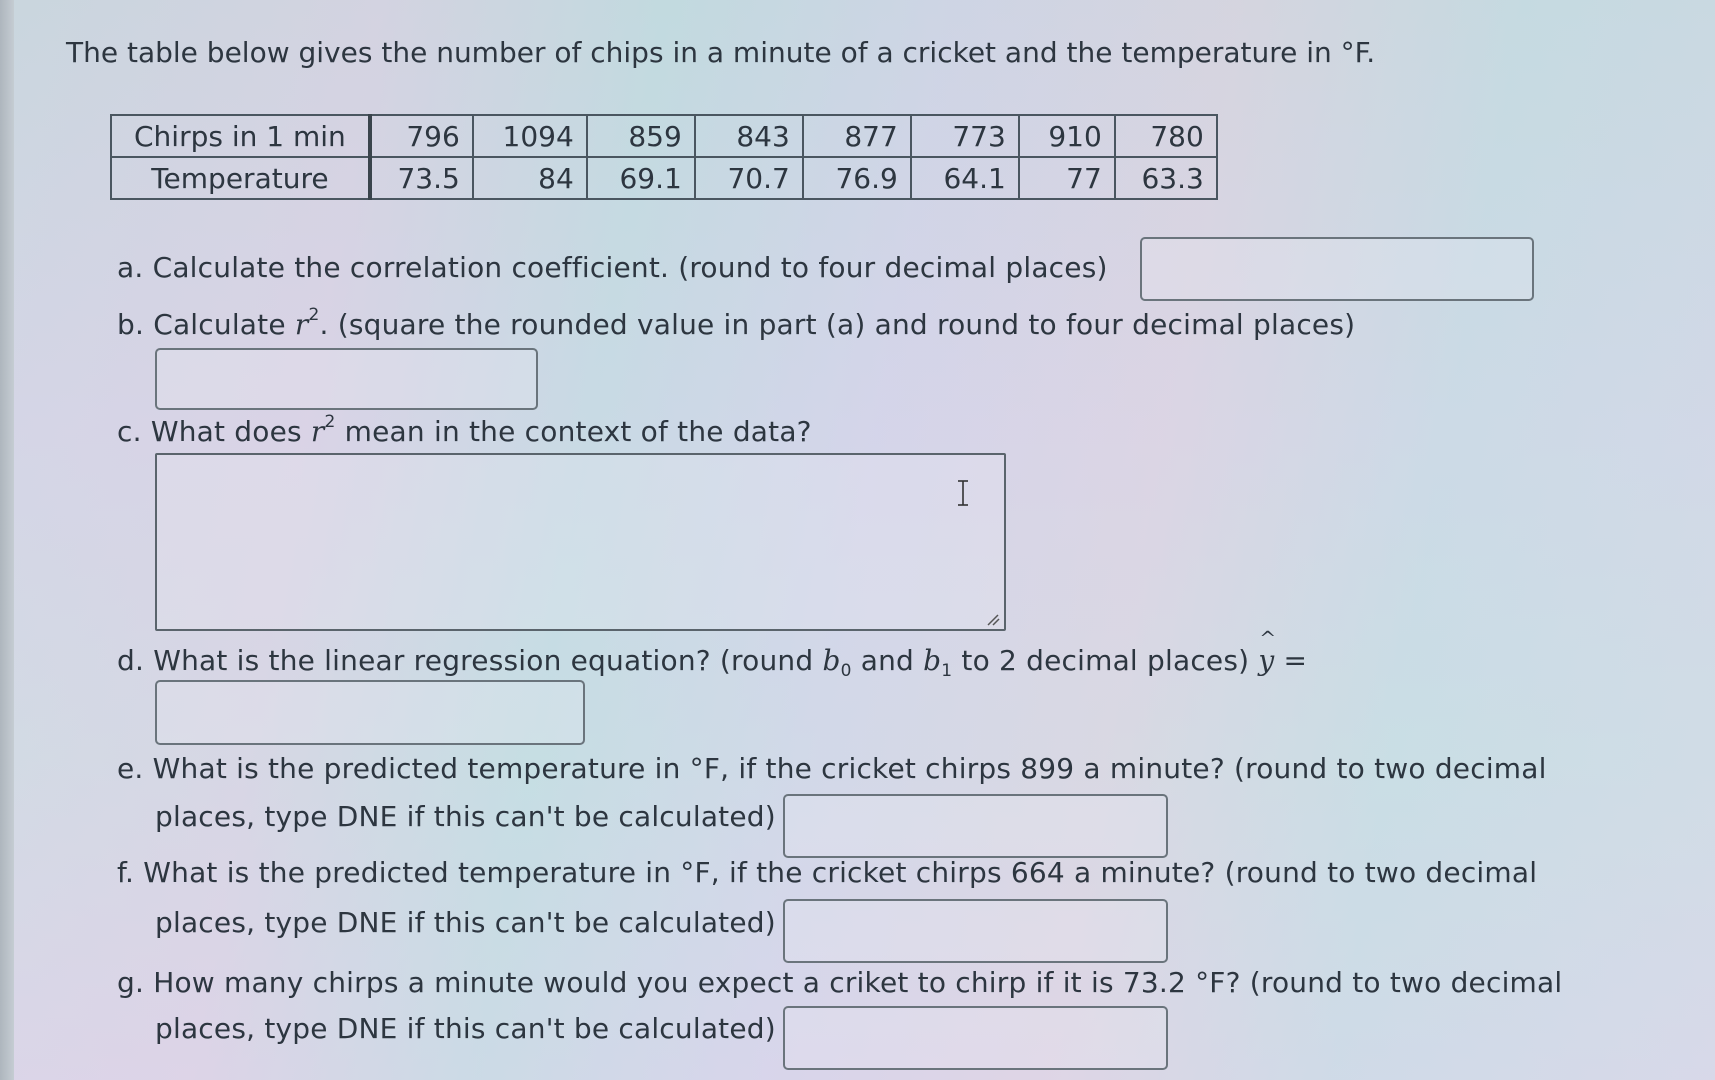 The height and width of the screenshot is (1080, 1715). What do you see at coordinates (964, 178) in the screenshot?
I see `table-cell: 64.1` at bounding box center [964, 178].